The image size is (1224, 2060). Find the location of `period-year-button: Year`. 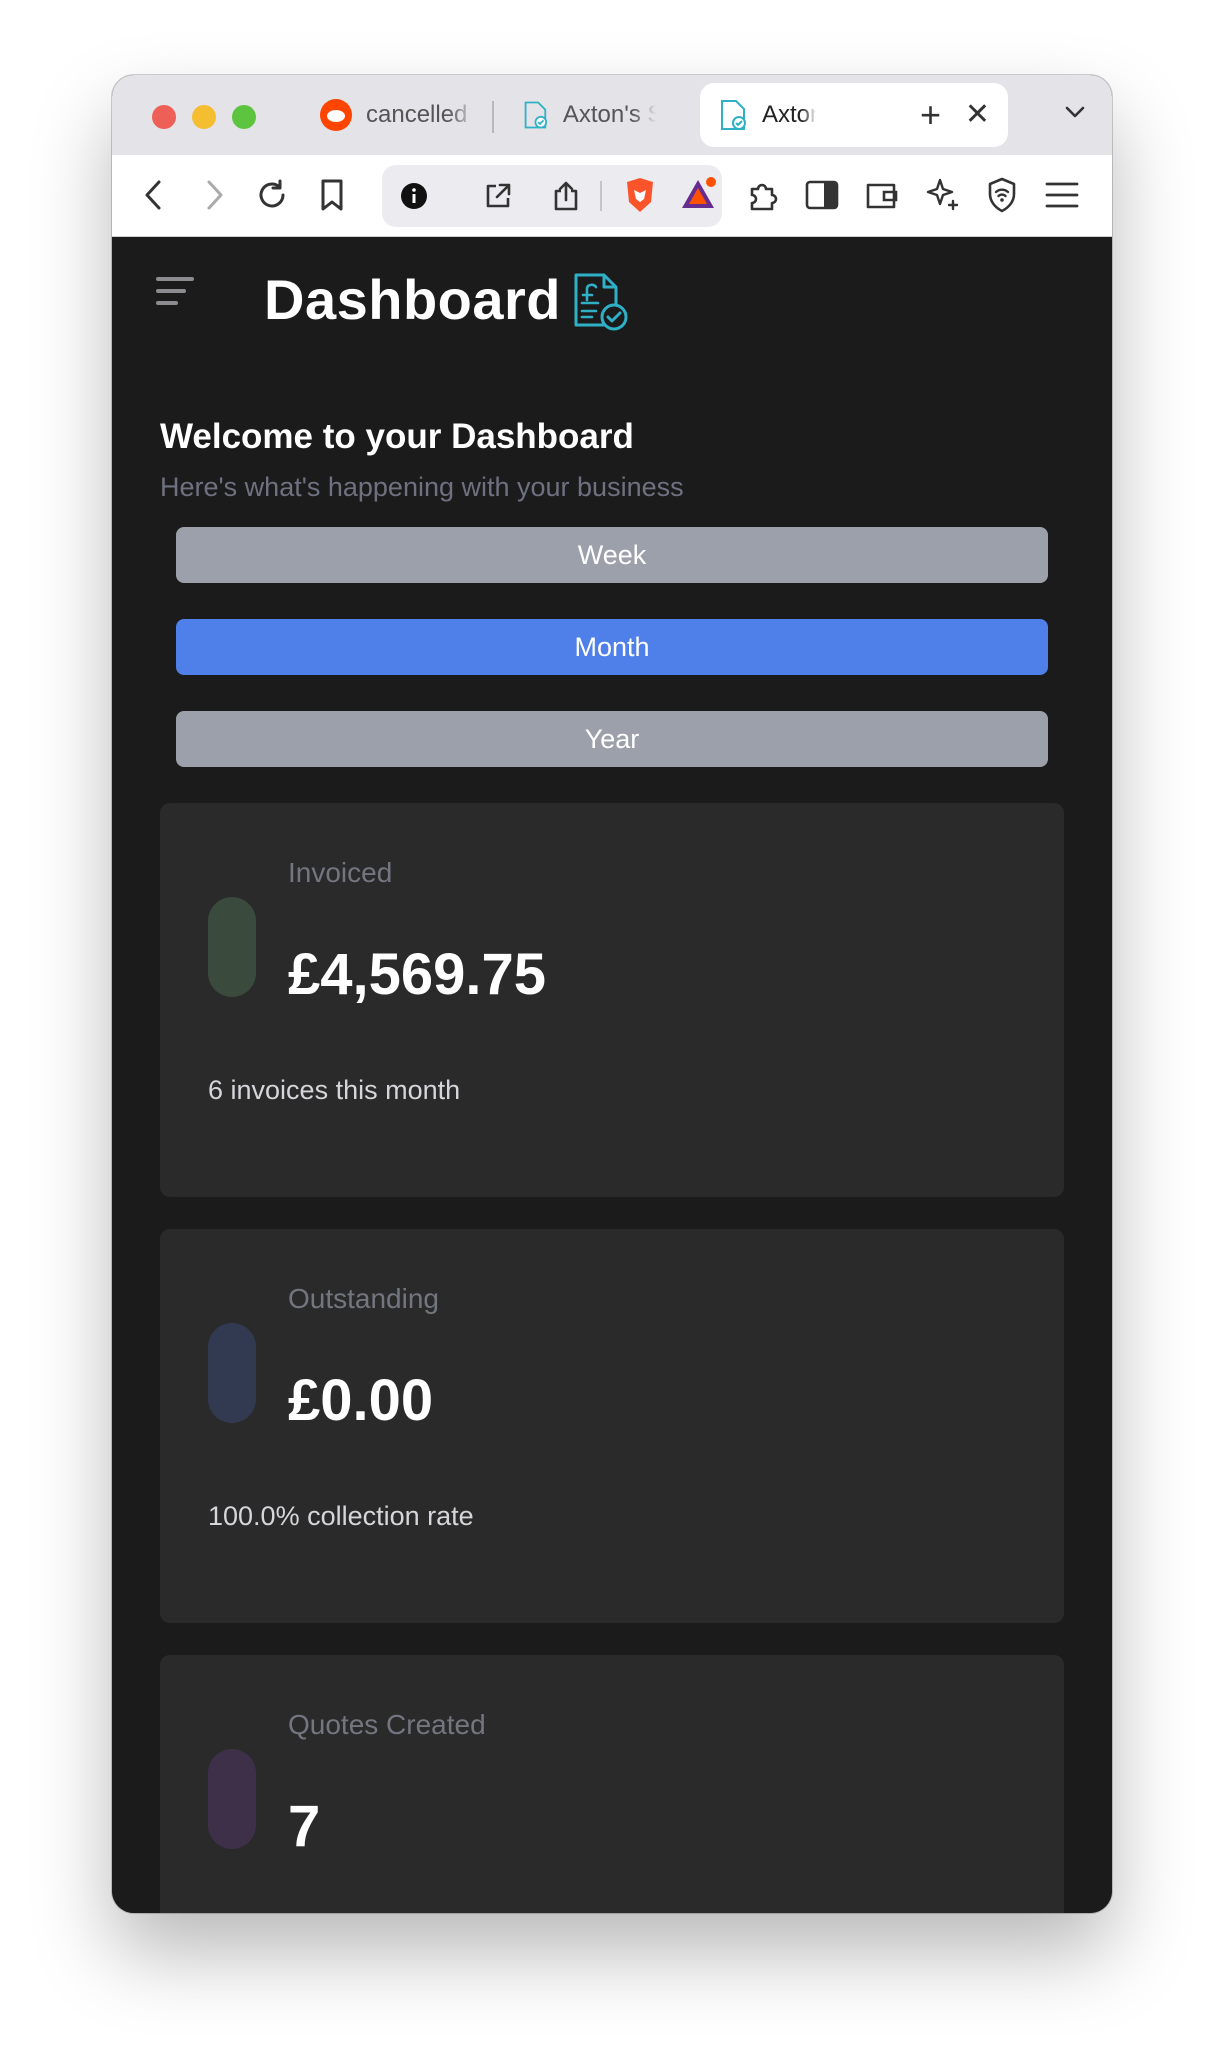

period-year-button: Year is located at coordinates (612, 739).